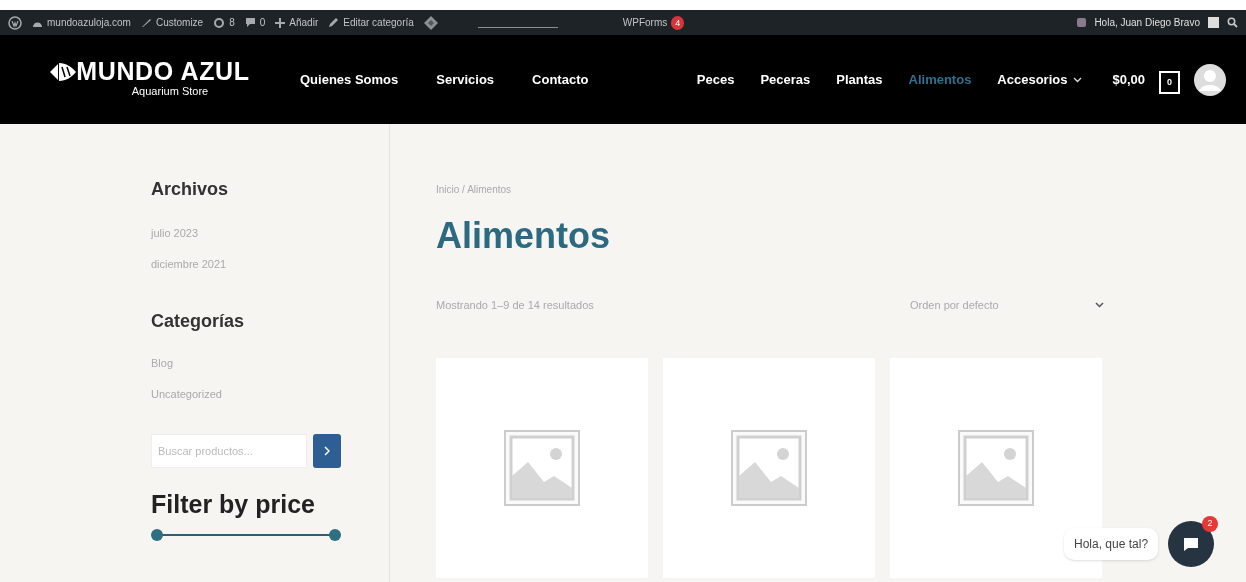 The width and height of the screenshot is (1246, 582). I want to click on wordpress-icon, so click(15, 22).